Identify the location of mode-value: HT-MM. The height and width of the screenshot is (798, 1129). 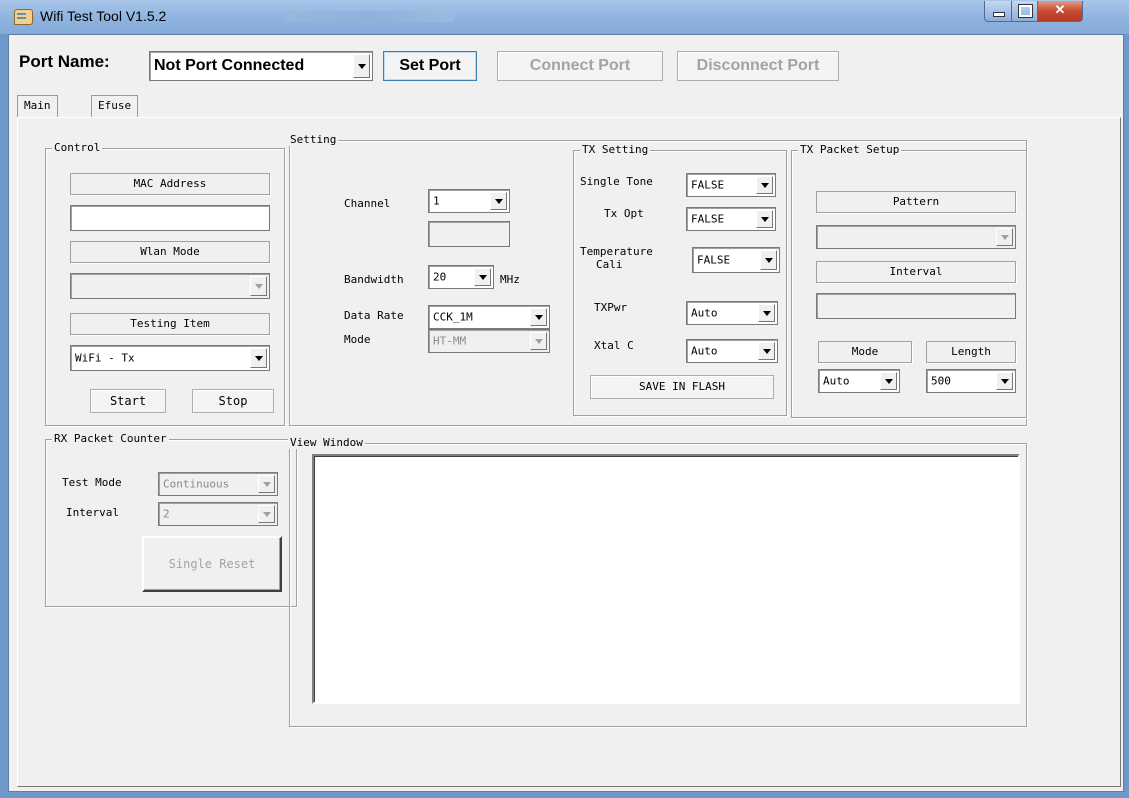
(450, 341).